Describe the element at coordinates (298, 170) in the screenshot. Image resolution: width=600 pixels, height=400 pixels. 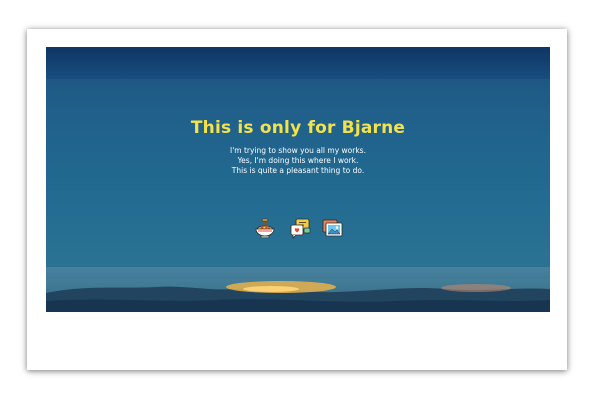
I see `description-line: This is quite a pleasant thing to do.` at that location.